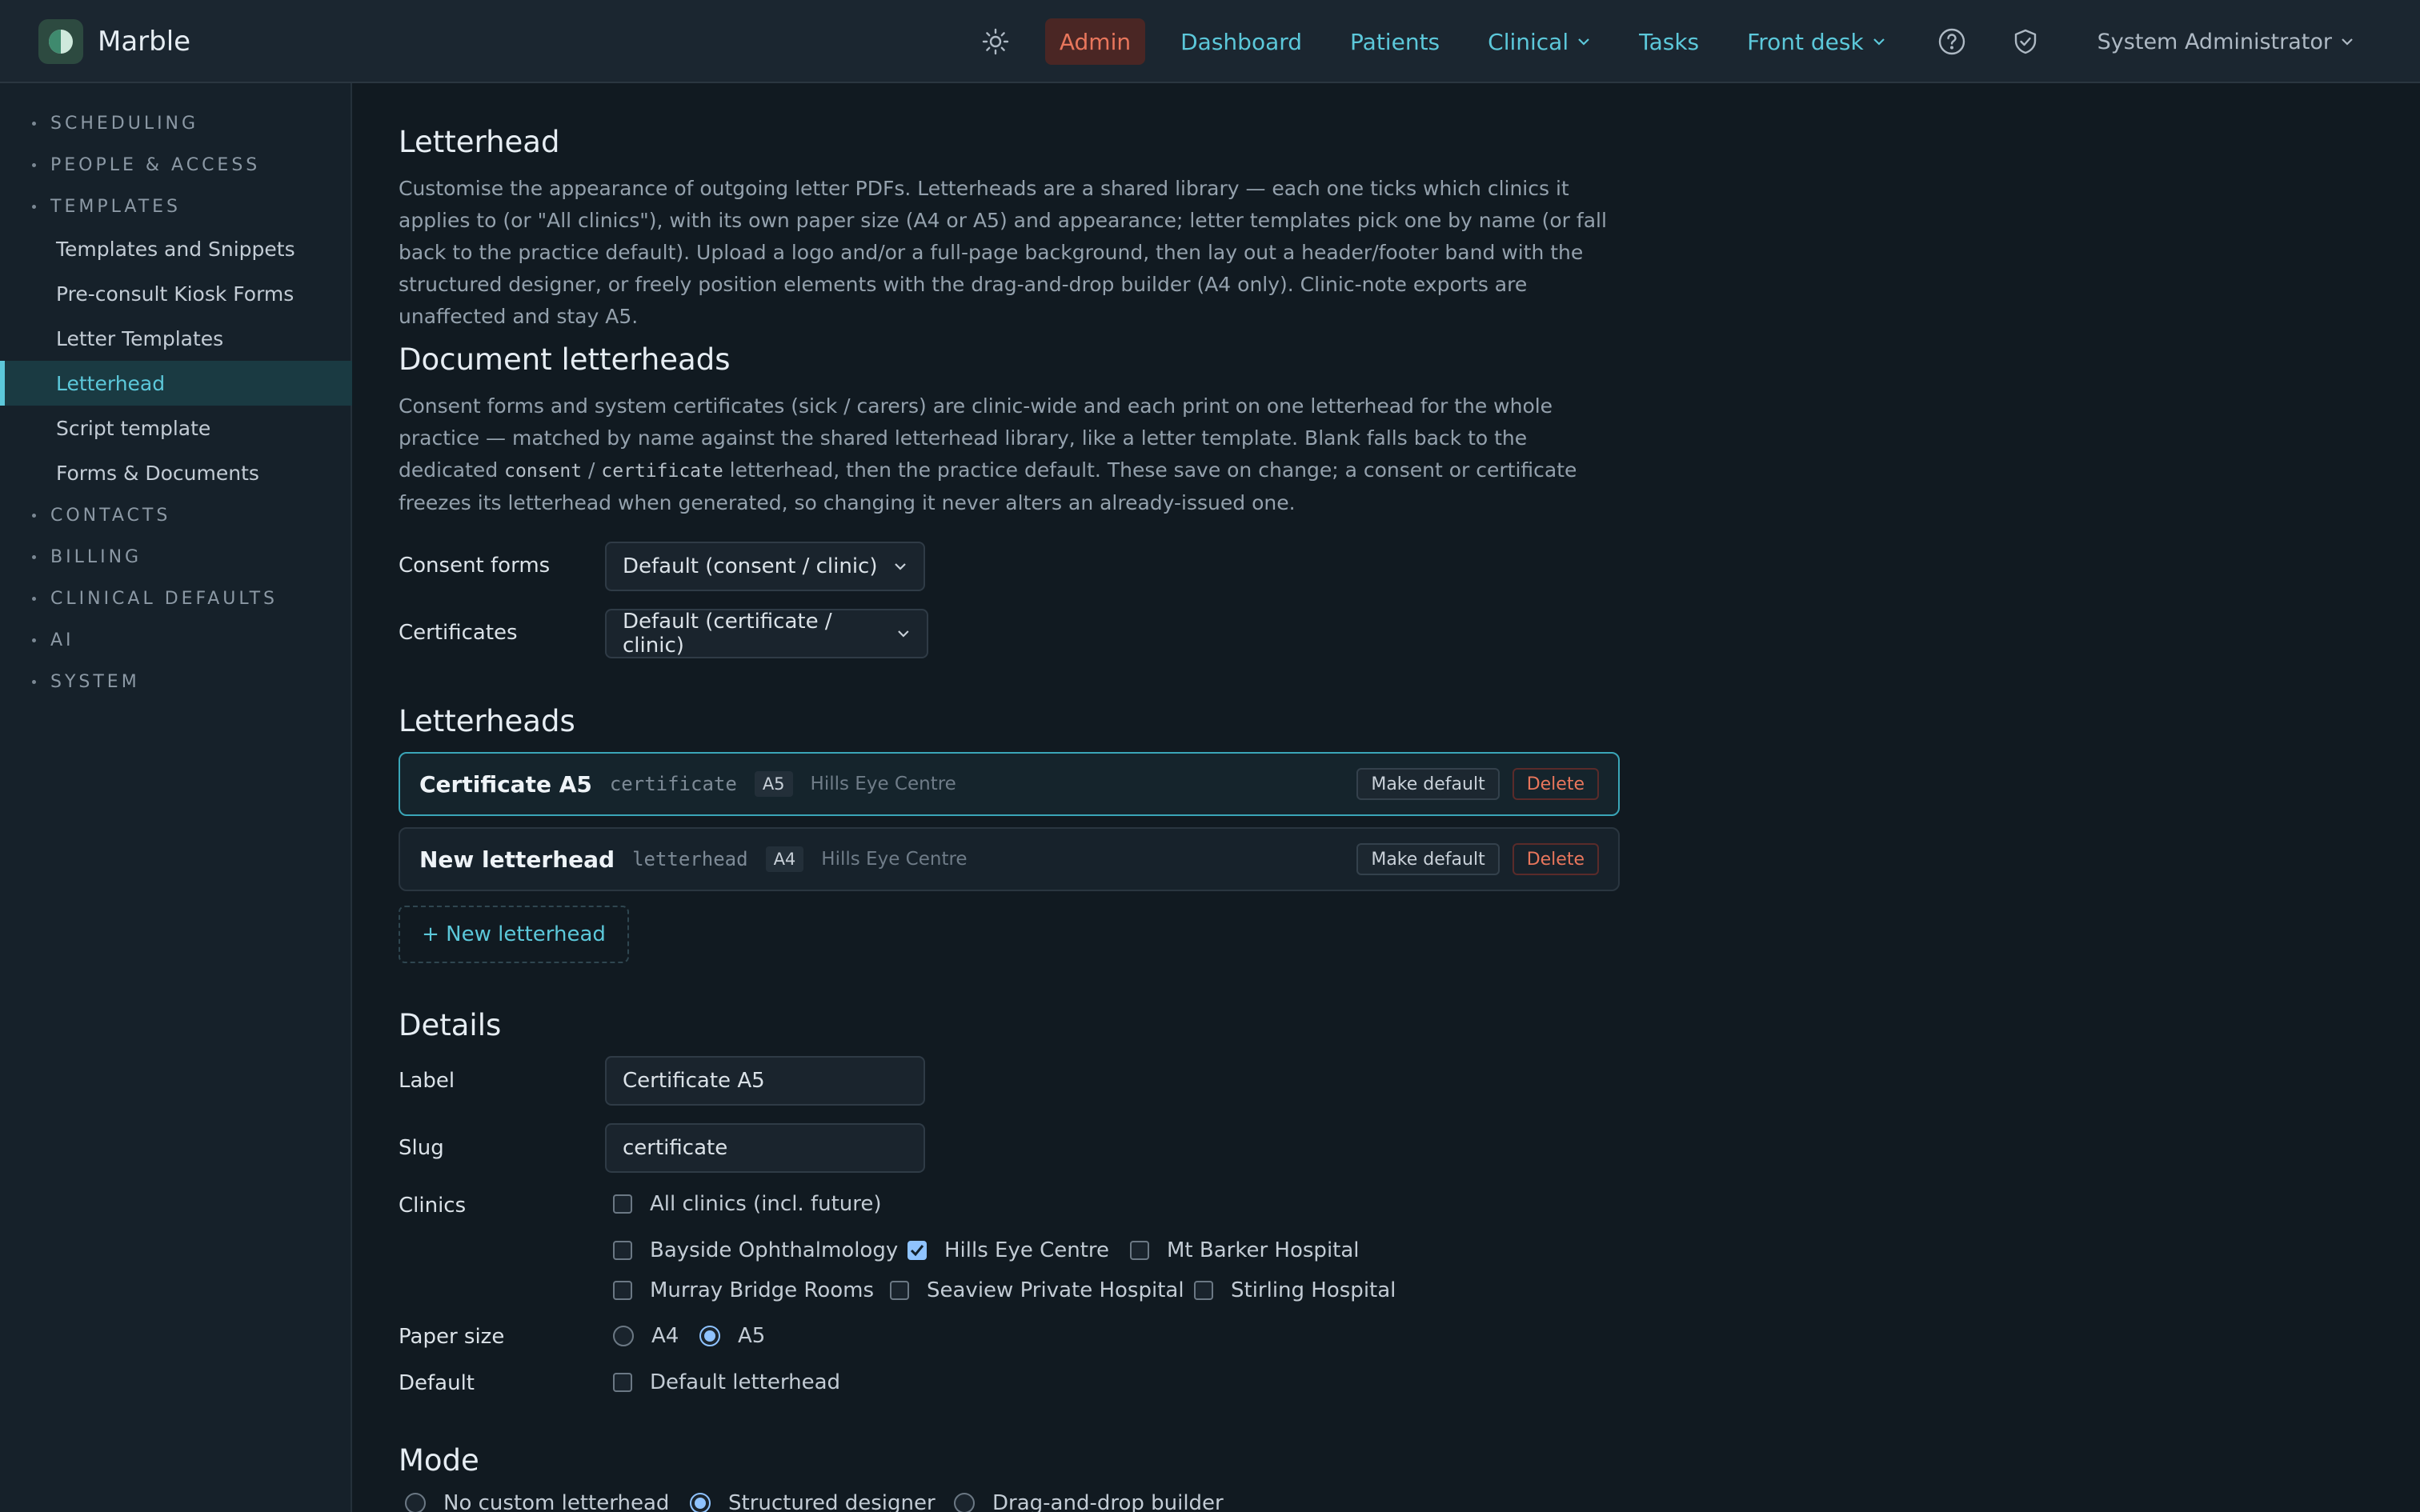  I want to click on label-field-label: Label, so click(427, 1081).